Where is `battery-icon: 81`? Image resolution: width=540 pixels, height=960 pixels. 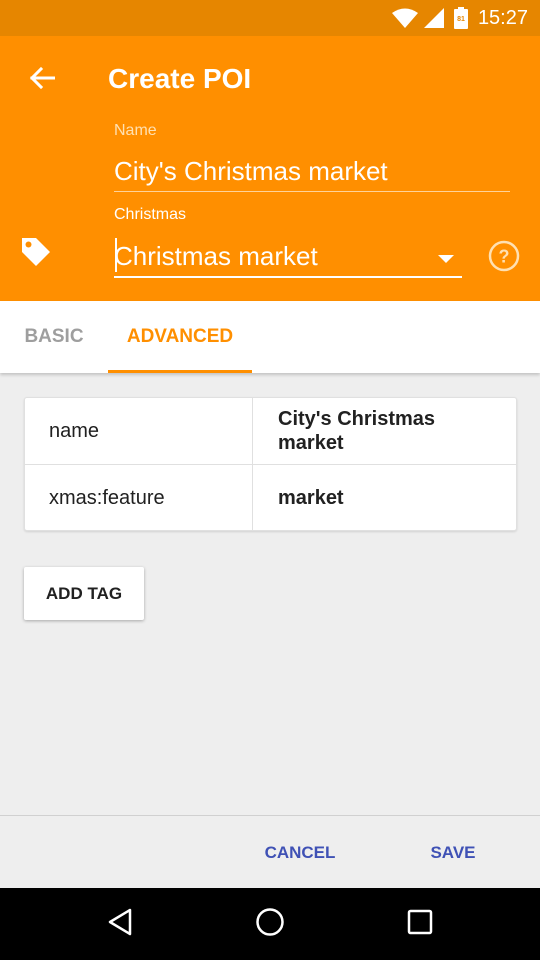
battery-icon: 81 is located at coordinates (460, 18).